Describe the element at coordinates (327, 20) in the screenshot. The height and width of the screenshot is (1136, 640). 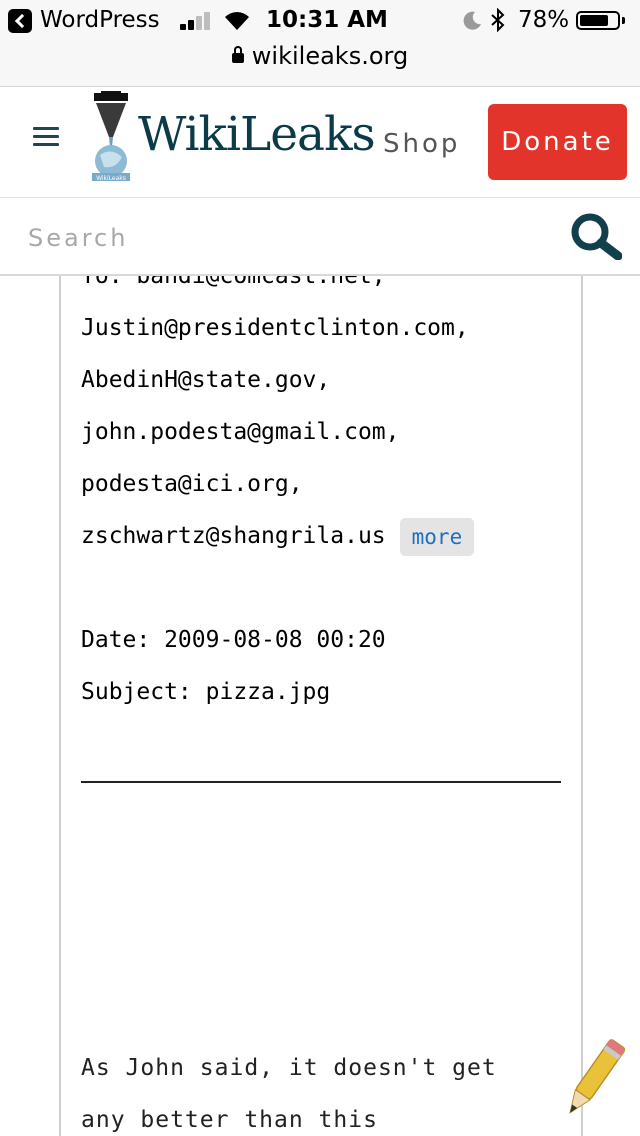
I see `clock: 10:31 AM` at that location.